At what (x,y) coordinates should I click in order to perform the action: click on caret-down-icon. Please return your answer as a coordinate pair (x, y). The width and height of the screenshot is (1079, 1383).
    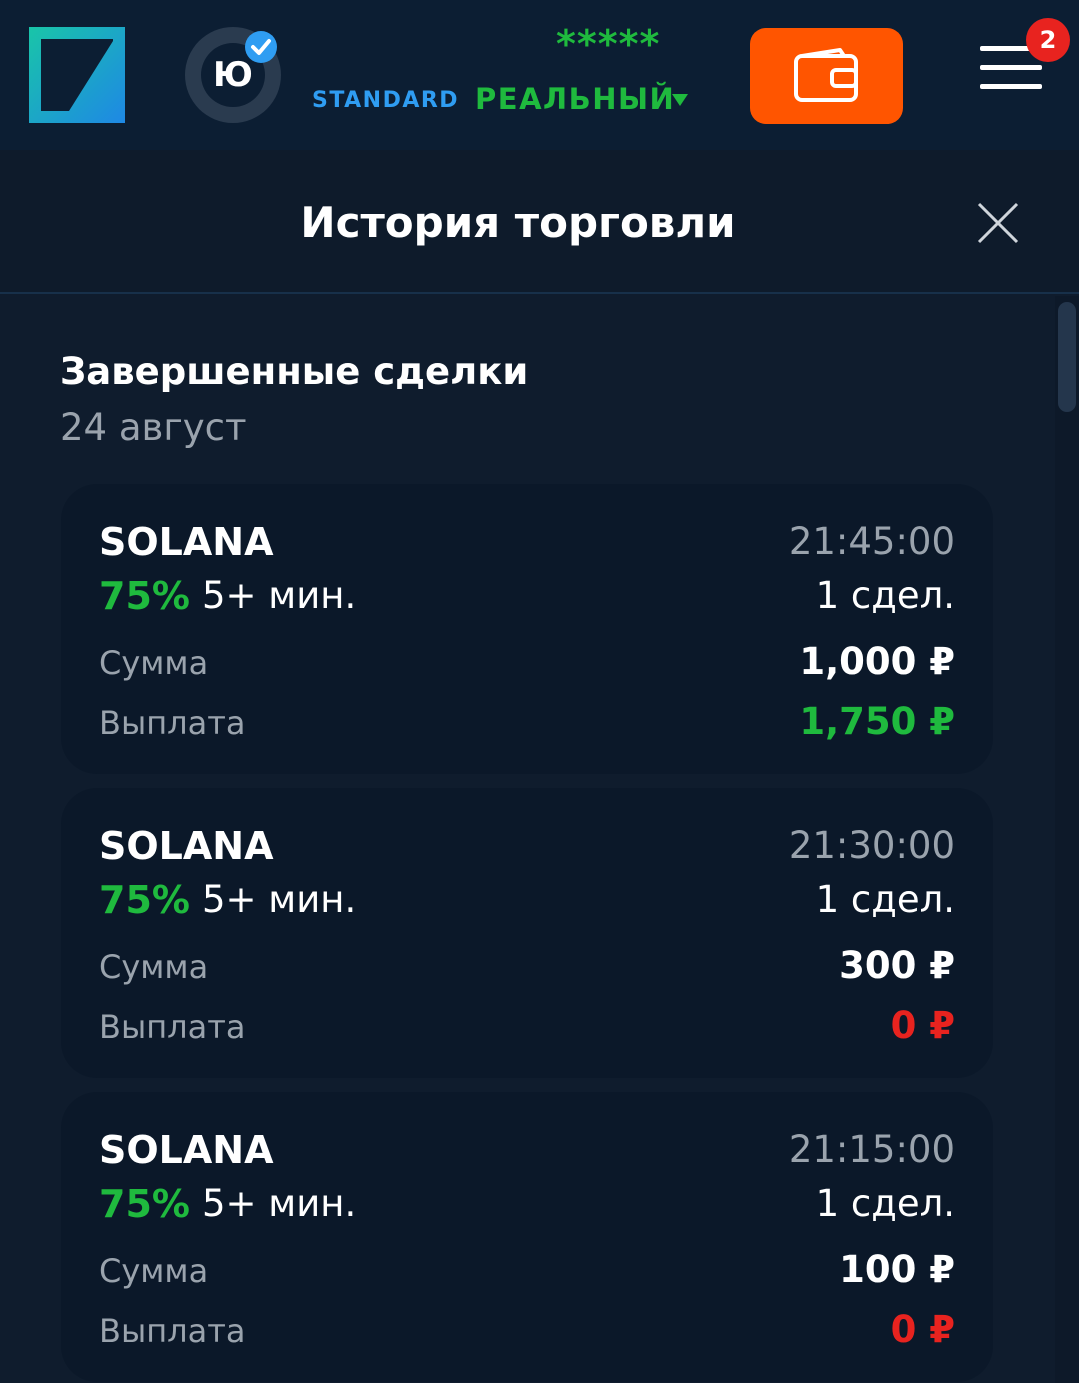
    Looking at the image, I should click on (680, 100).